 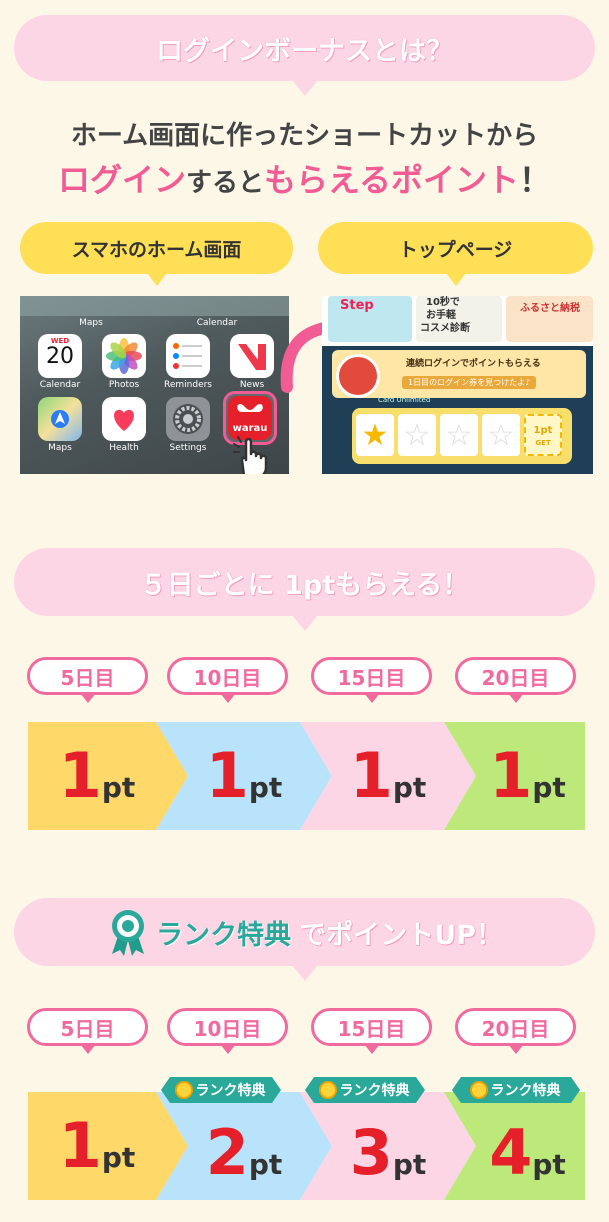 I want to click on section1-title: ログインボーナスとは？, so click(x=304, y=51).